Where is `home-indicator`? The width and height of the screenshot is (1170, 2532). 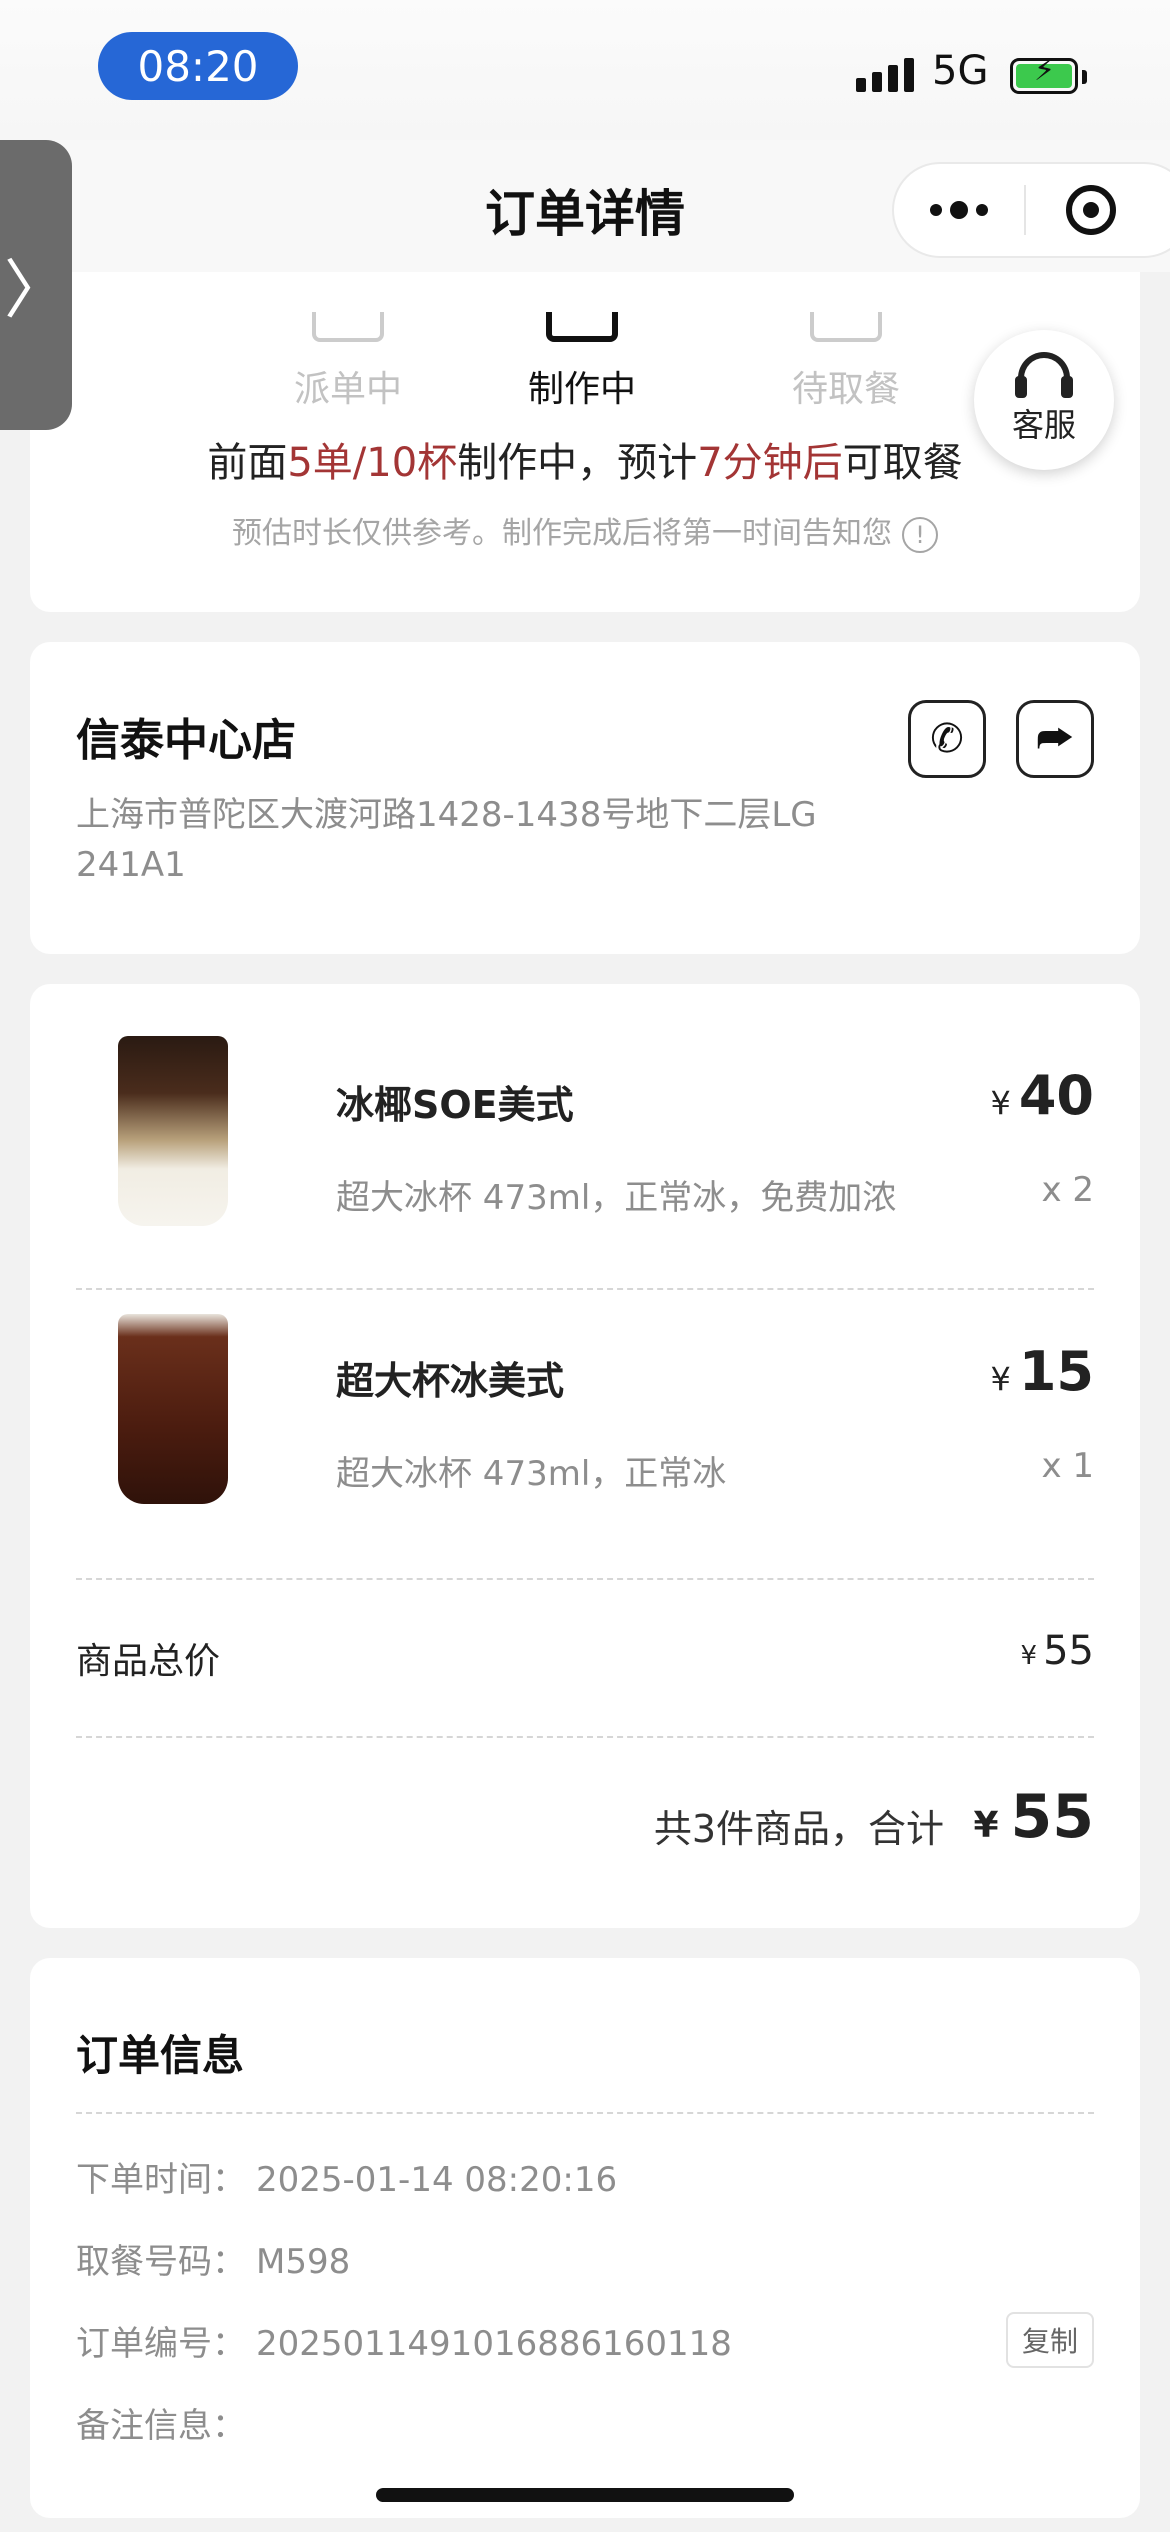 home-indicator is located at coordinates (585, 2495).